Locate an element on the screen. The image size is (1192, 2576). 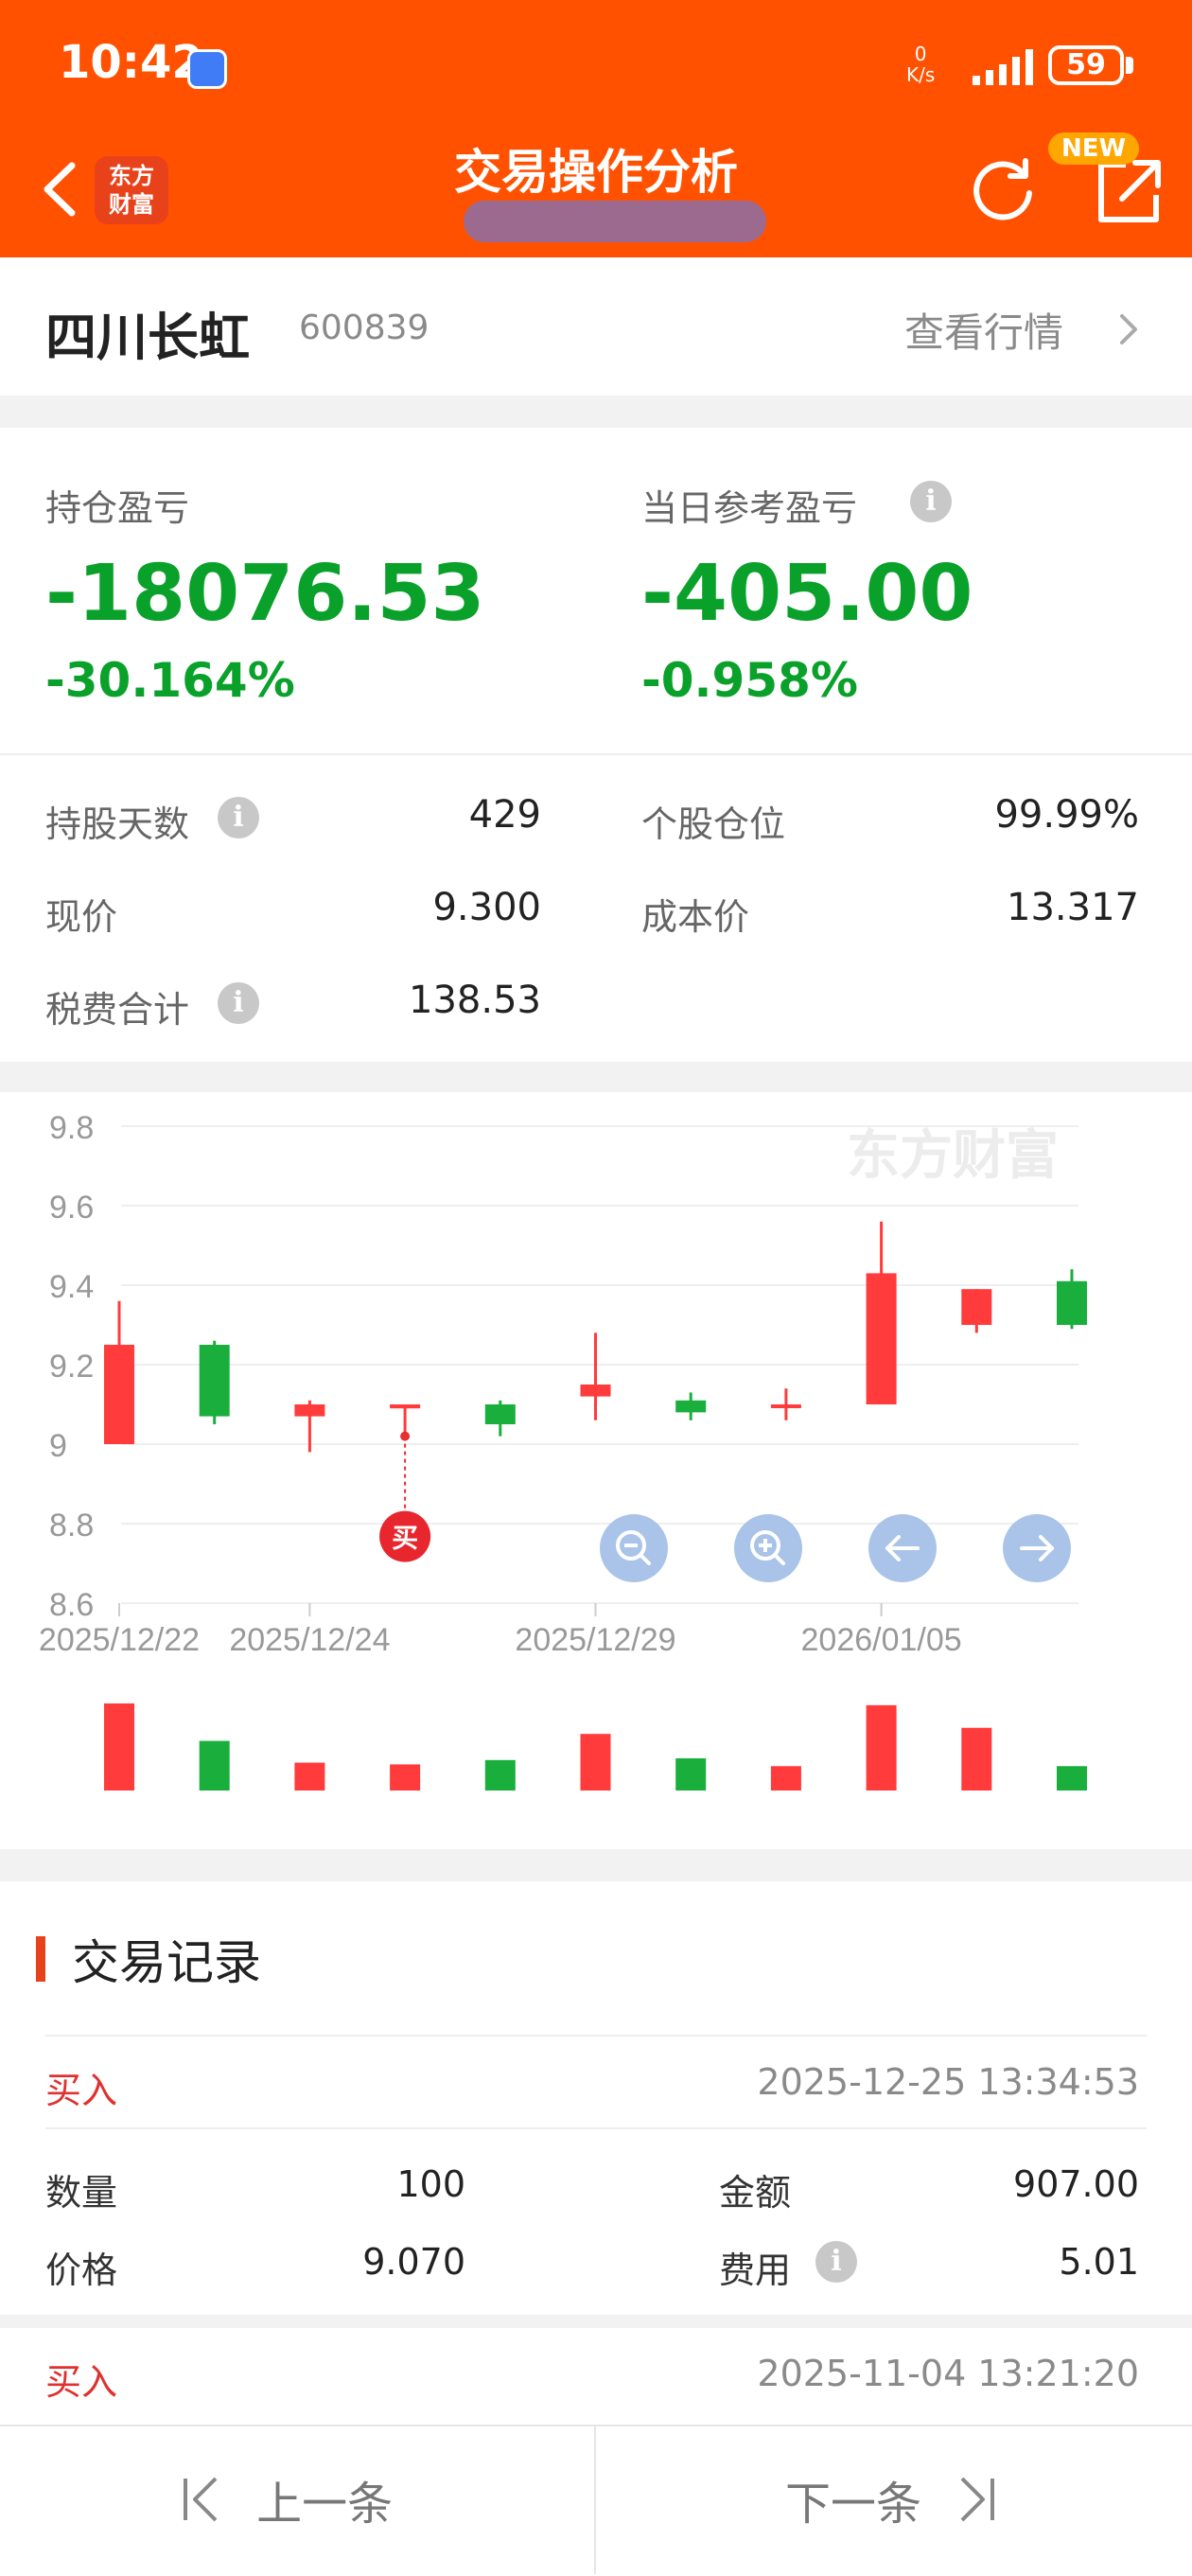
signal-icon is located at coordinates (1003, 67).